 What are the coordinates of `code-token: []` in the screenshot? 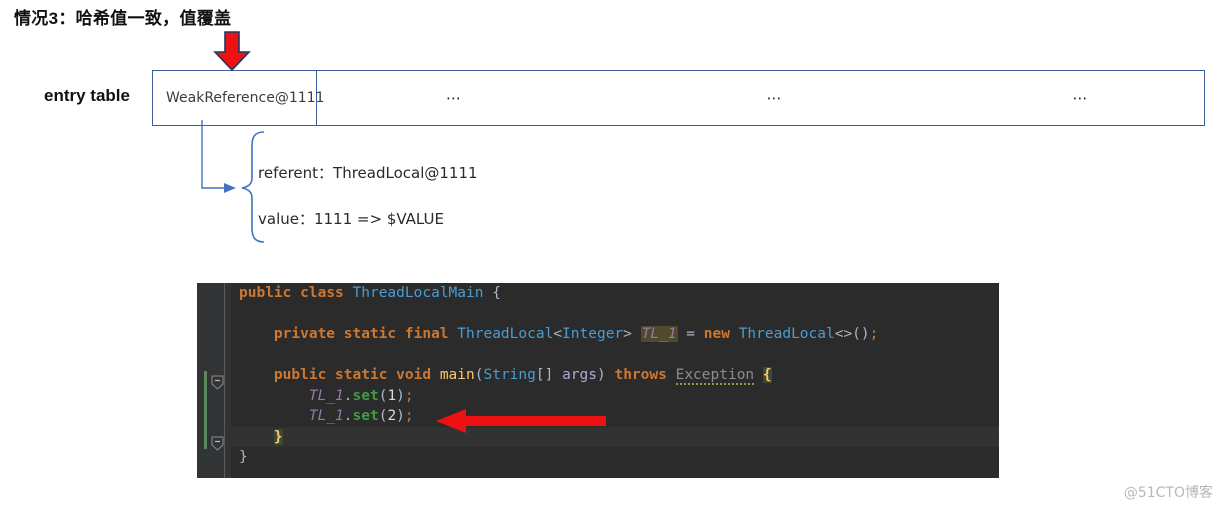 It's located at (549, 375).